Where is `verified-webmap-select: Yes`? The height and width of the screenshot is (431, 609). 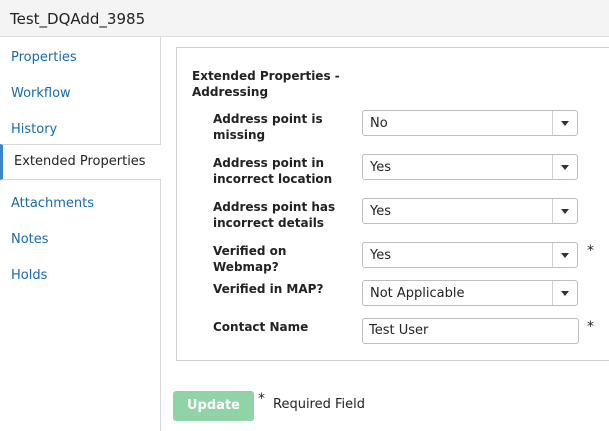 verified-webmap-select: Yes is located at coordinates (470, 255).